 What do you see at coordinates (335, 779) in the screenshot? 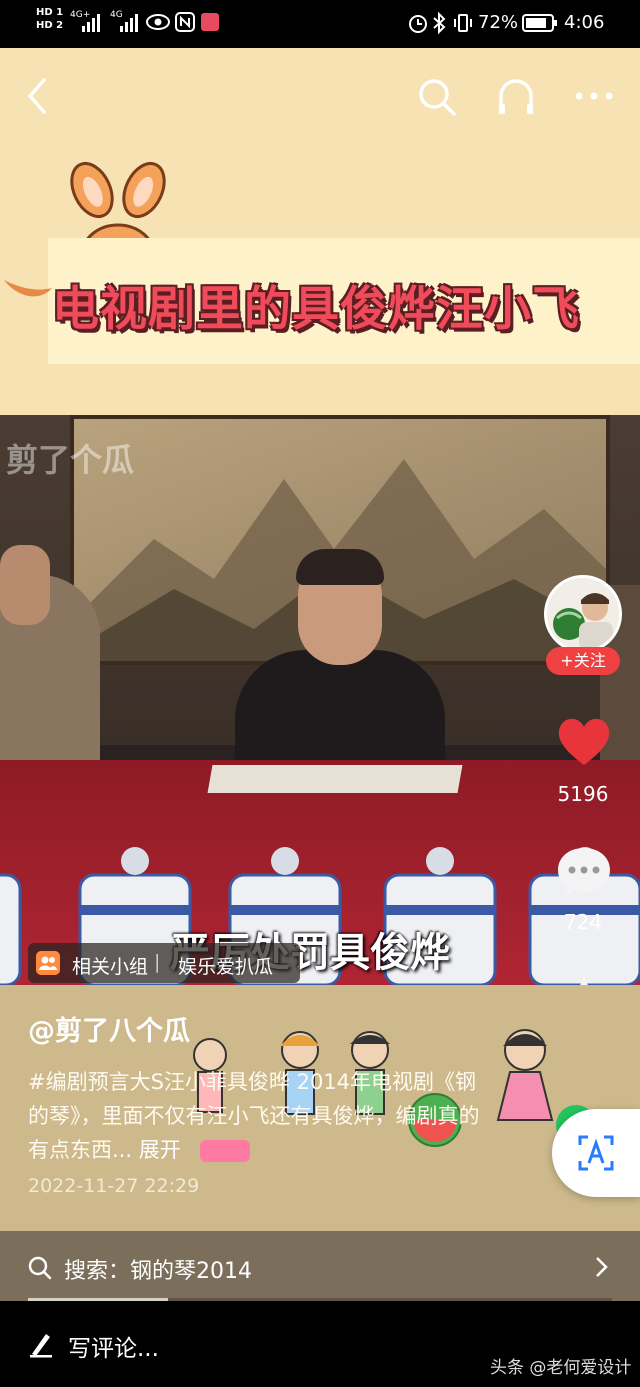
I see `newspaper` at bounding box center [335, 779].